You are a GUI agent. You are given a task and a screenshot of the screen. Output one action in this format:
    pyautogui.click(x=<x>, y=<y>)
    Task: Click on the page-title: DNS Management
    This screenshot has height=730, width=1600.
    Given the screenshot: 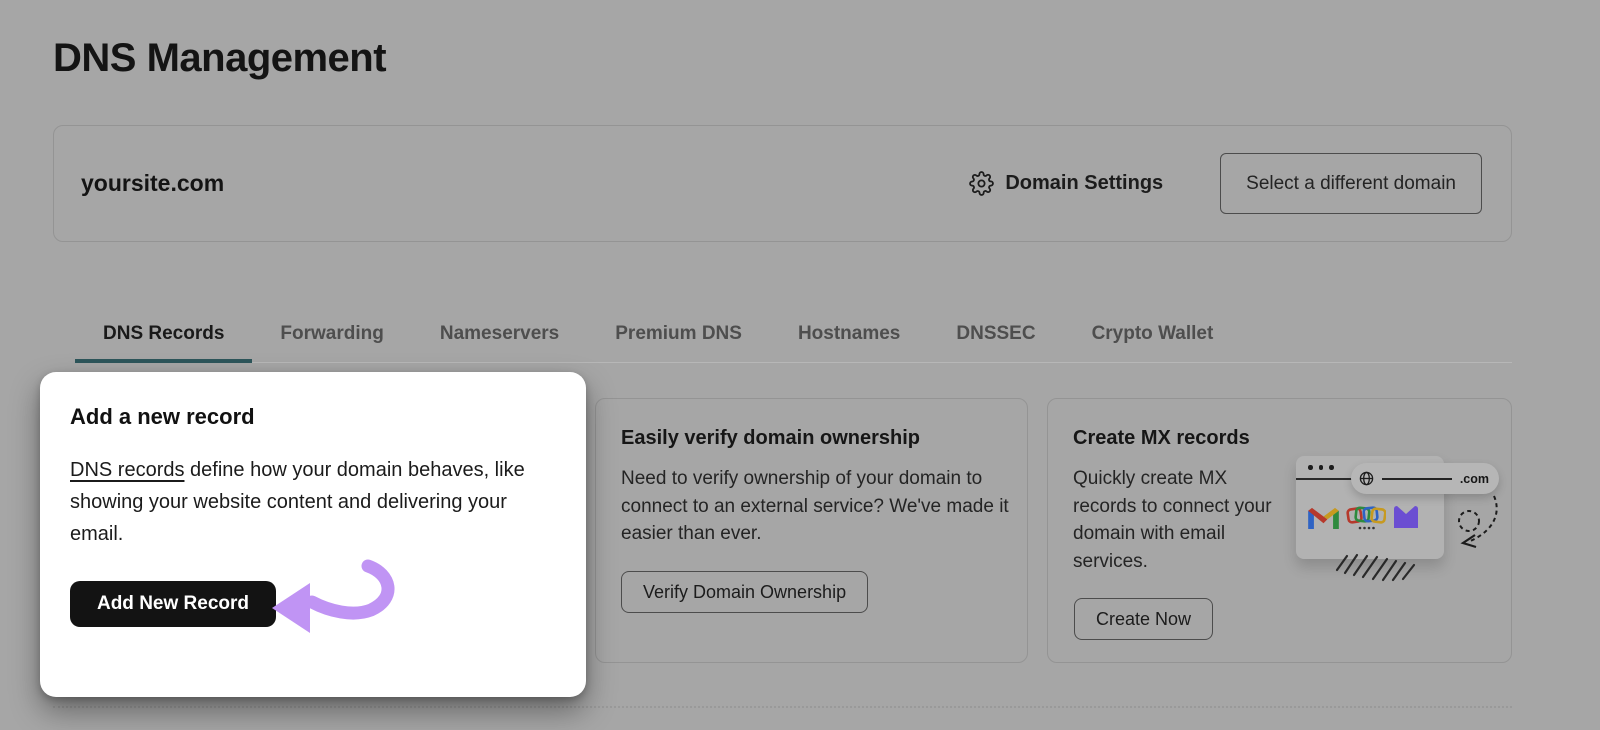 What is the action you would take?
    pyautogui.click(x=220, y=58)
    